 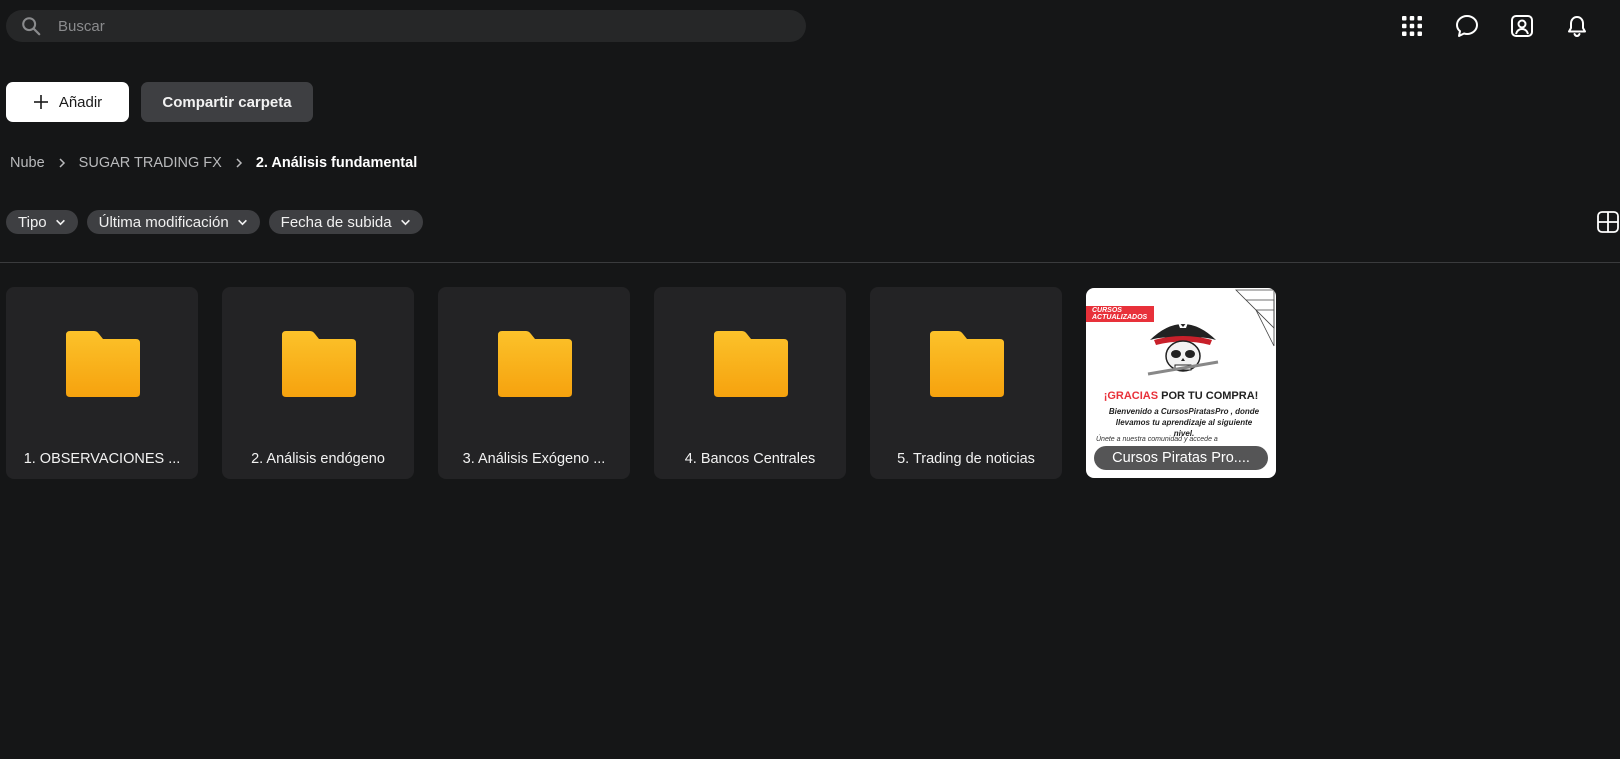 I want to click on filter-bar: Tipo Última modificación Fecha de subida, so click(x=214, y=222).